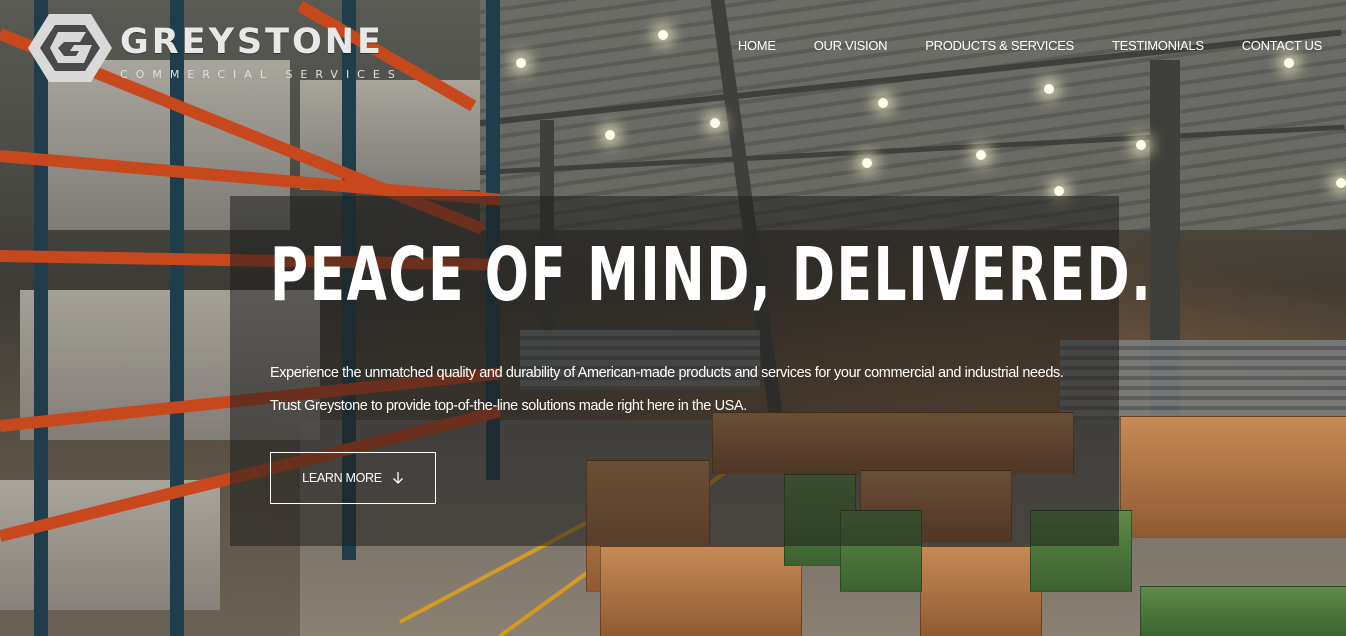  I want to click on pallet-goods, so click(110, 545).